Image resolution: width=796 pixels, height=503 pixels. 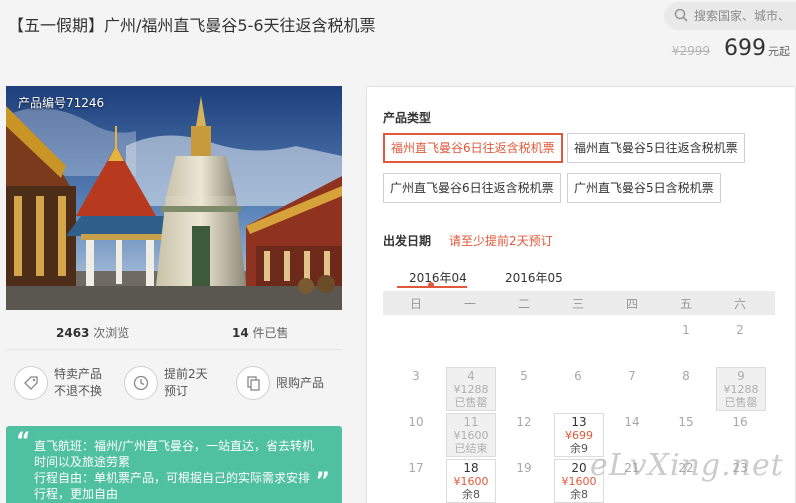 I want to click on view-count-label: 次浏览, so click(x=109, y=333).